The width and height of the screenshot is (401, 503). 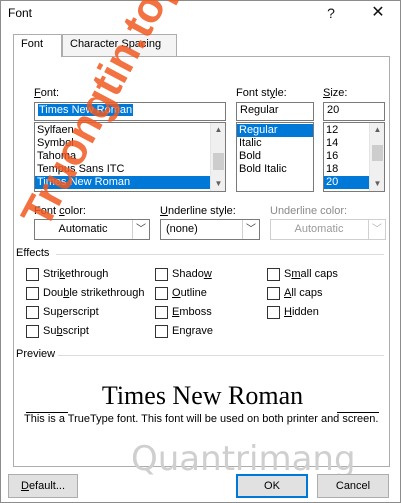 I want to click on list-item-selected: Regular, so click(x=275, y=130).